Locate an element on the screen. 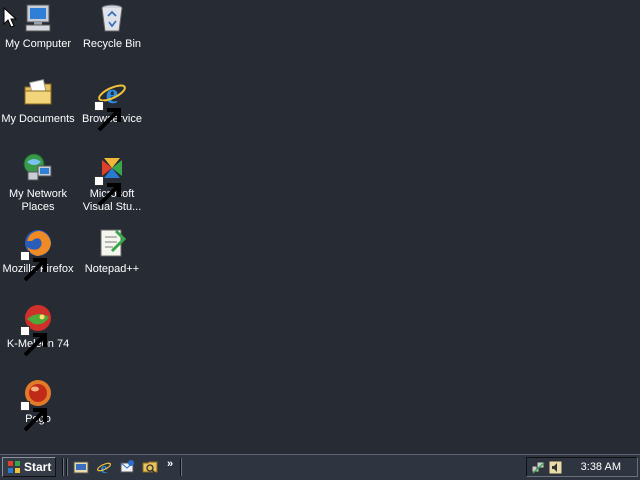 The width and height of the screenshot is (640, 480). pego-icon is located at coordinates (37, 404).